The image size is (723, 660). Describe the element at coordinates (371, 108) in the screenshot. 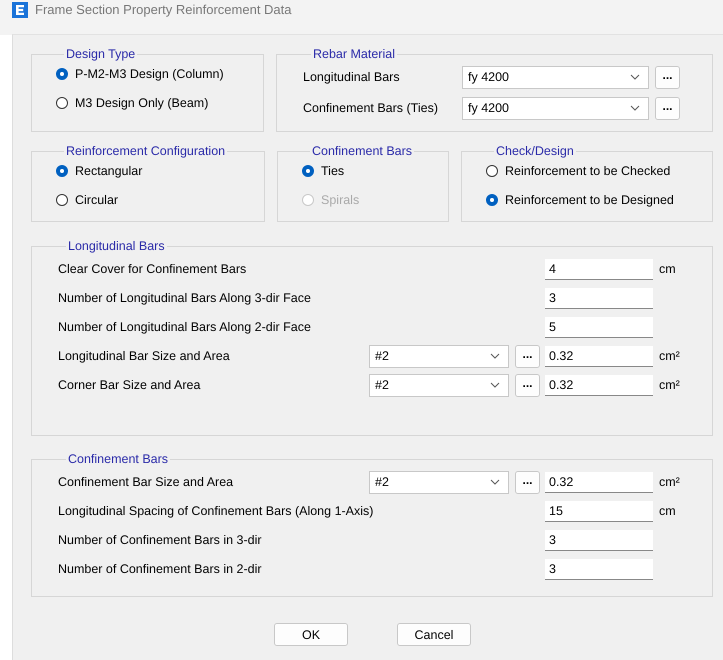

I see `field-label: Confinement Bars (Ties)` at that location.